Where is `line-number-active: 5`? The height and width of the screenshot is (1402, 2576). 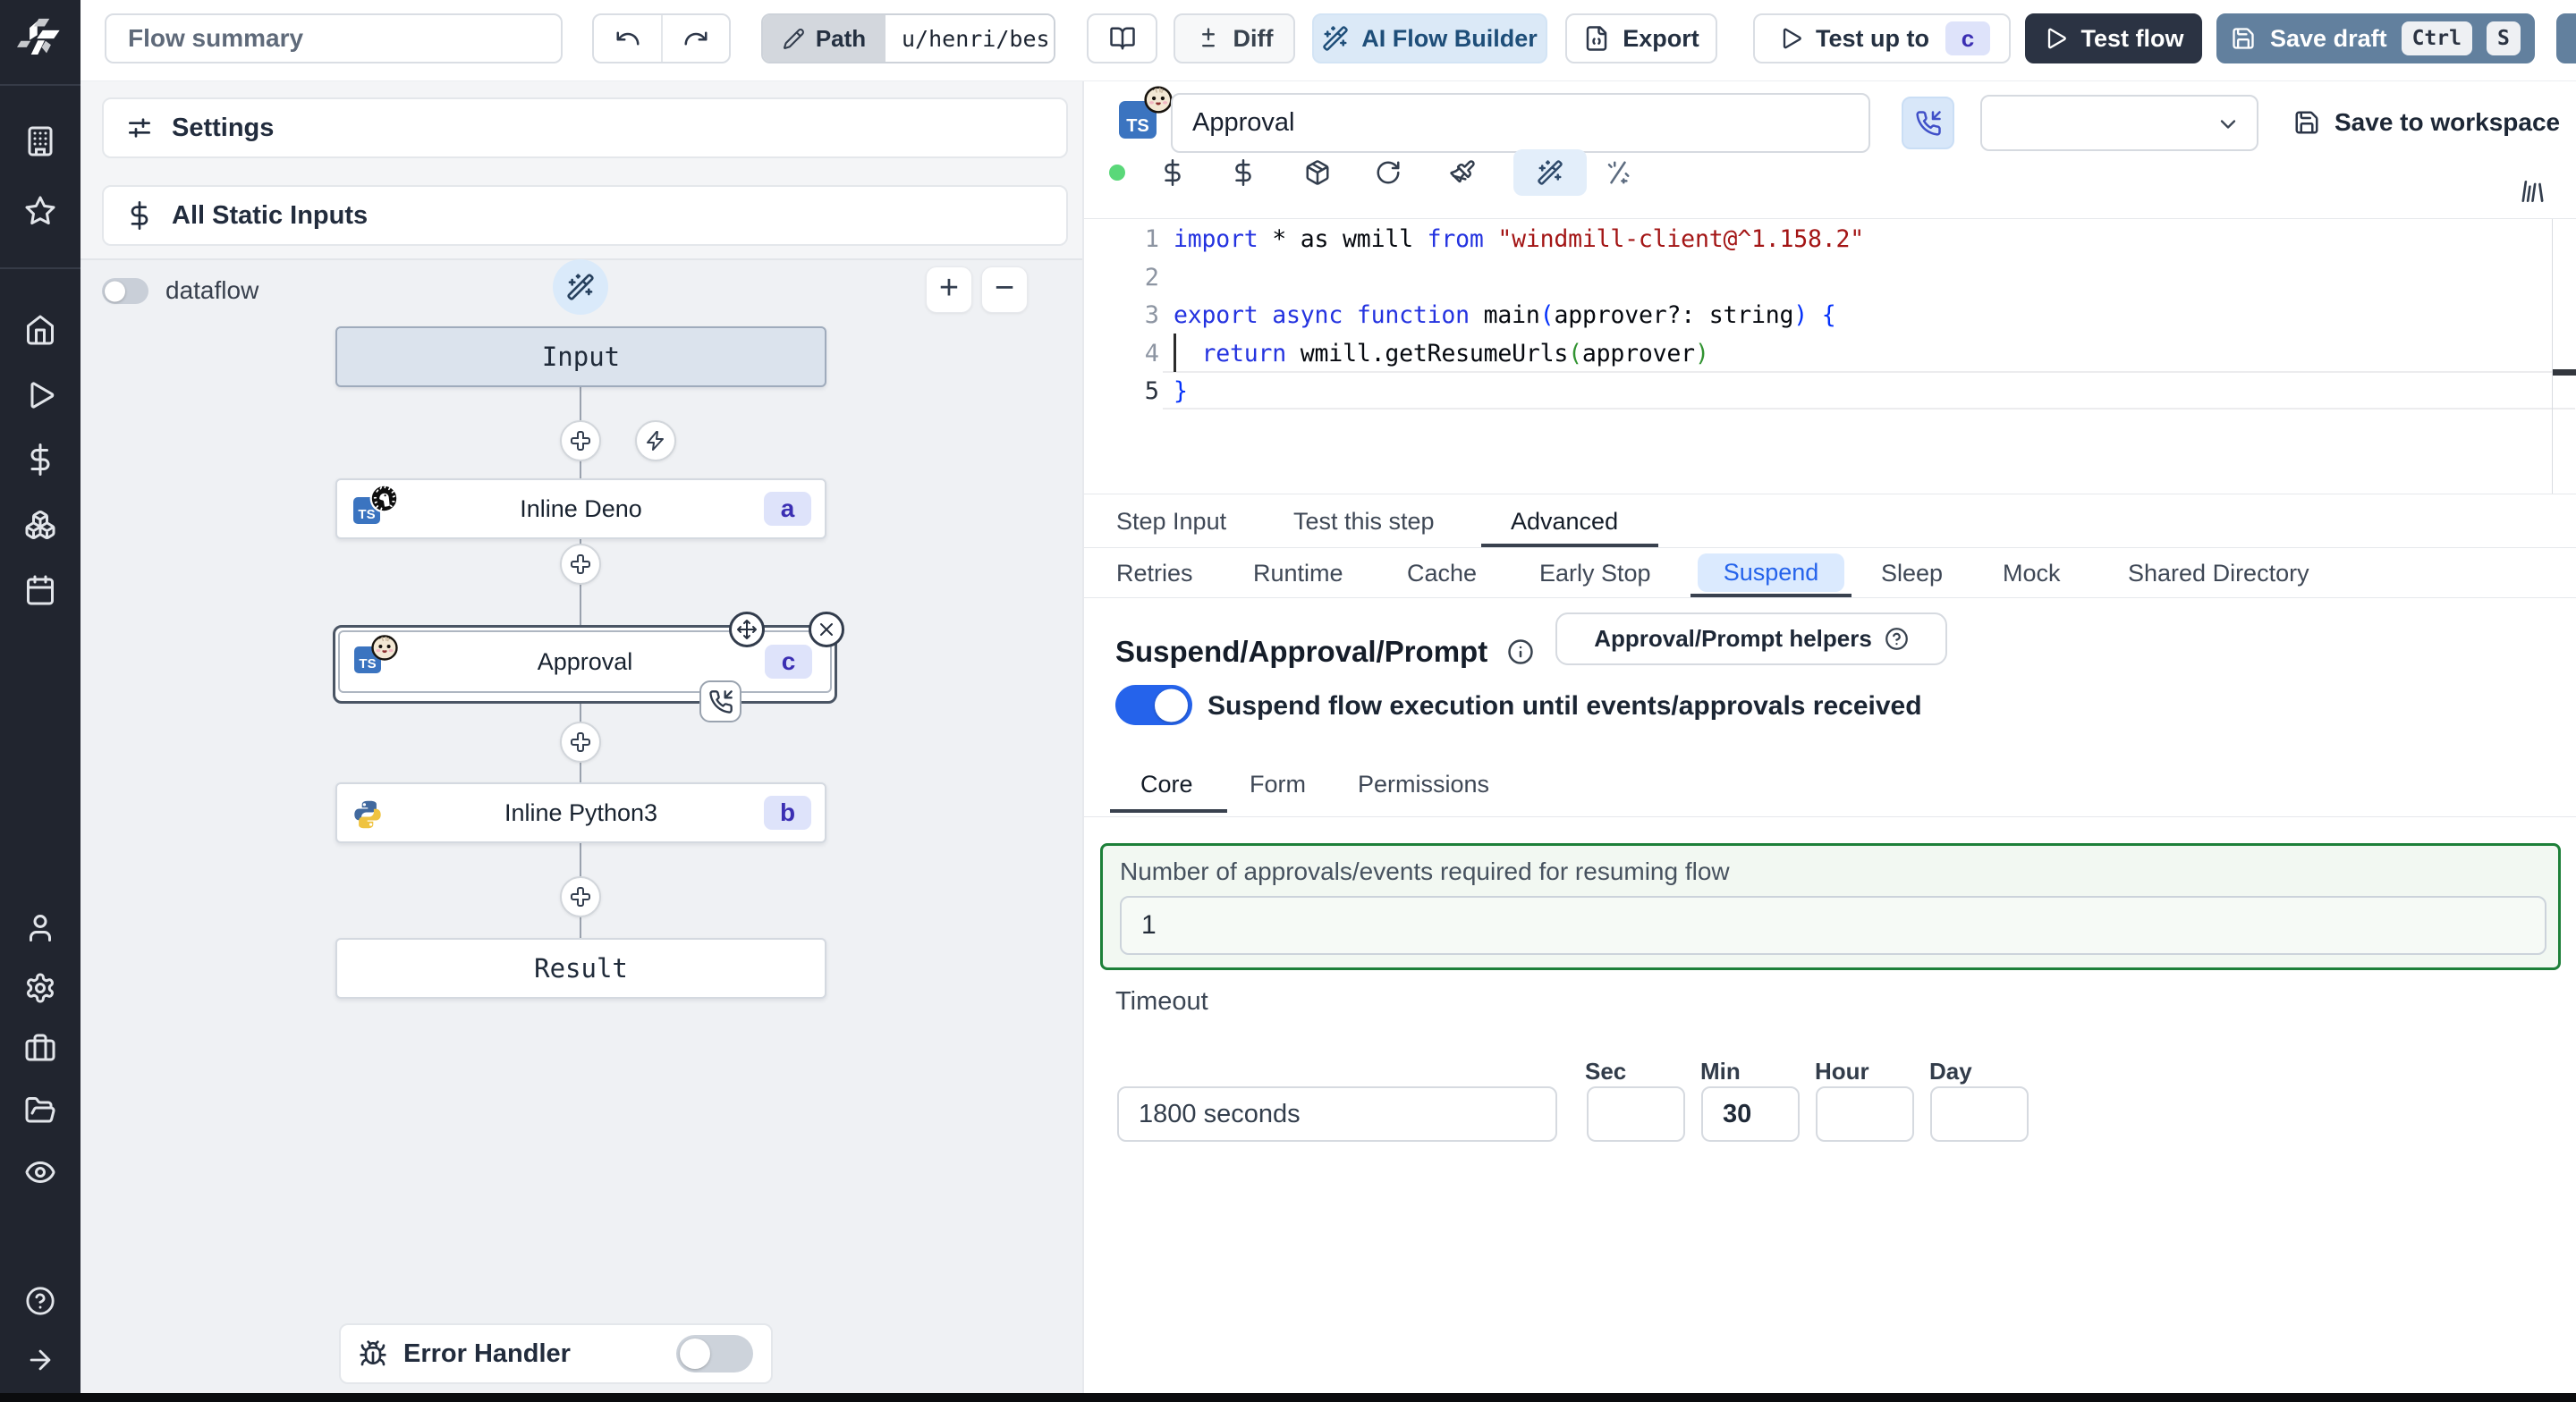
line-number-active: 5 is located at coordinates (1151, 391).